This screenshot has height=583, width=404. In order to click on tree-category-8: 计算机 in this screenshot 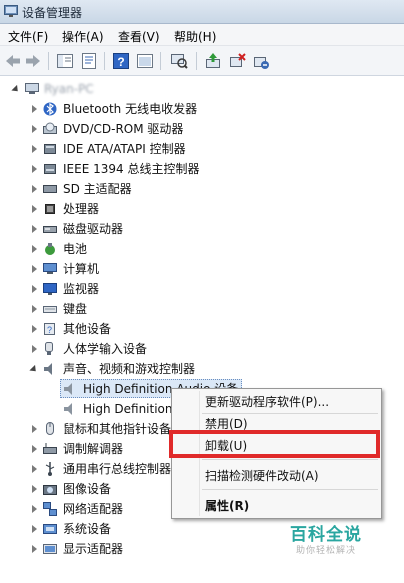, I will do `click(105, 269)`.